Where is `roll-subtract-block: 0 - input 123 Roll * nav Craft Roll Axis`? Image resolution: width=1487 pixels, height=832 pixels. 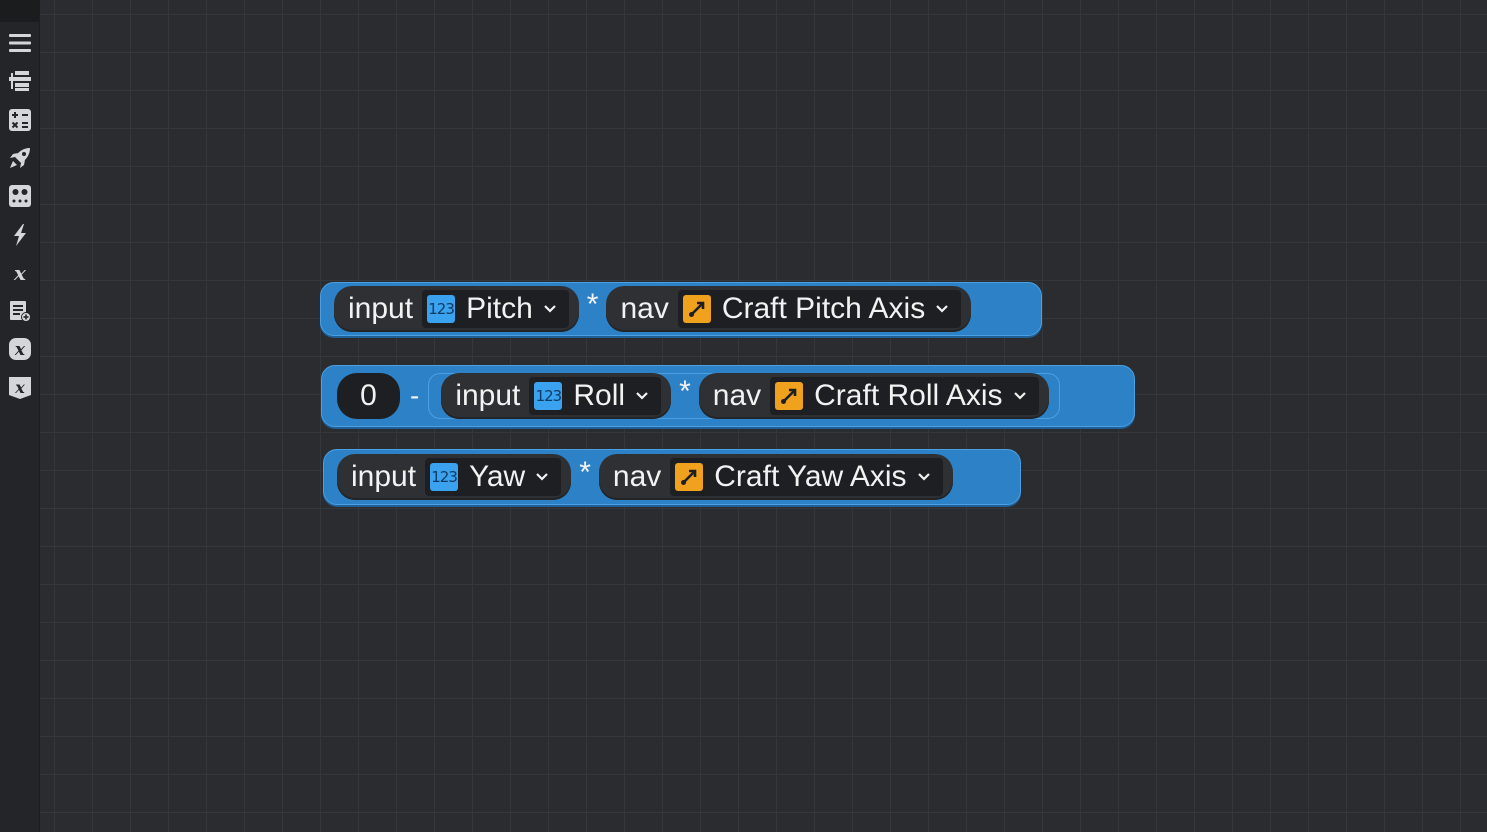 roll-subtract-block: 0 - input 123 Roll * nav Craft Roll Axis is located at coordinates (728, 396).